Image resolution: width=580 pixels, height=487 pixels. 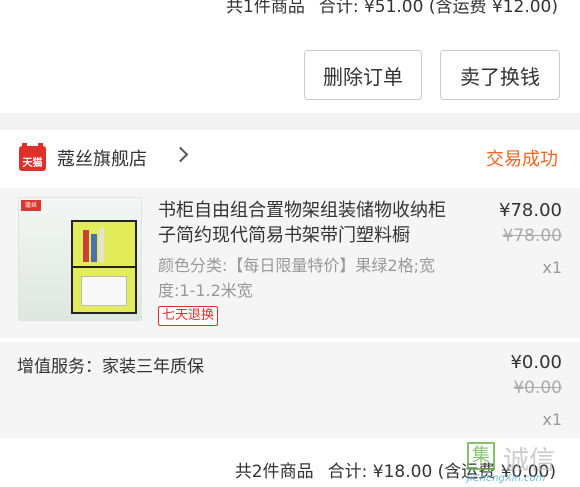 I want to click on watermark: 集 诚信 JiChengXin.com, so click(x=521, y=463).